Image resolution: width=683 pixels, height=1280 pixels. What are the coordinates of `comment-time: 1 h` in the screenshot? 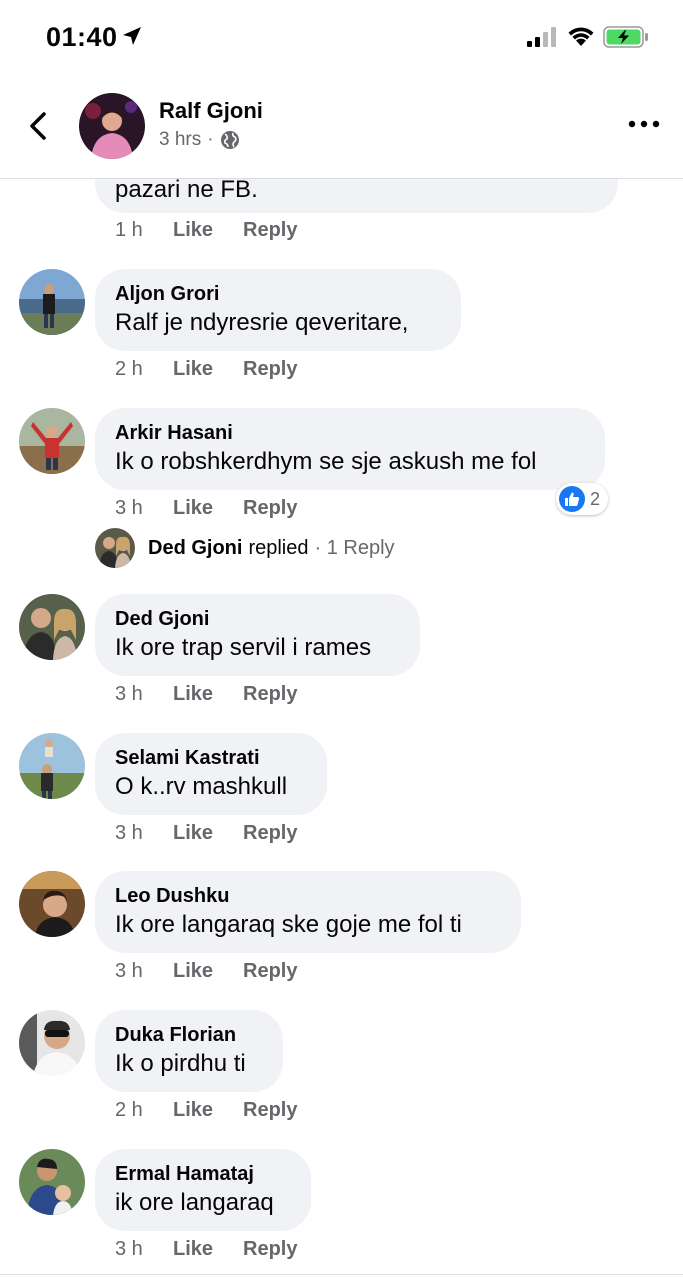 It's located at (129, 230).